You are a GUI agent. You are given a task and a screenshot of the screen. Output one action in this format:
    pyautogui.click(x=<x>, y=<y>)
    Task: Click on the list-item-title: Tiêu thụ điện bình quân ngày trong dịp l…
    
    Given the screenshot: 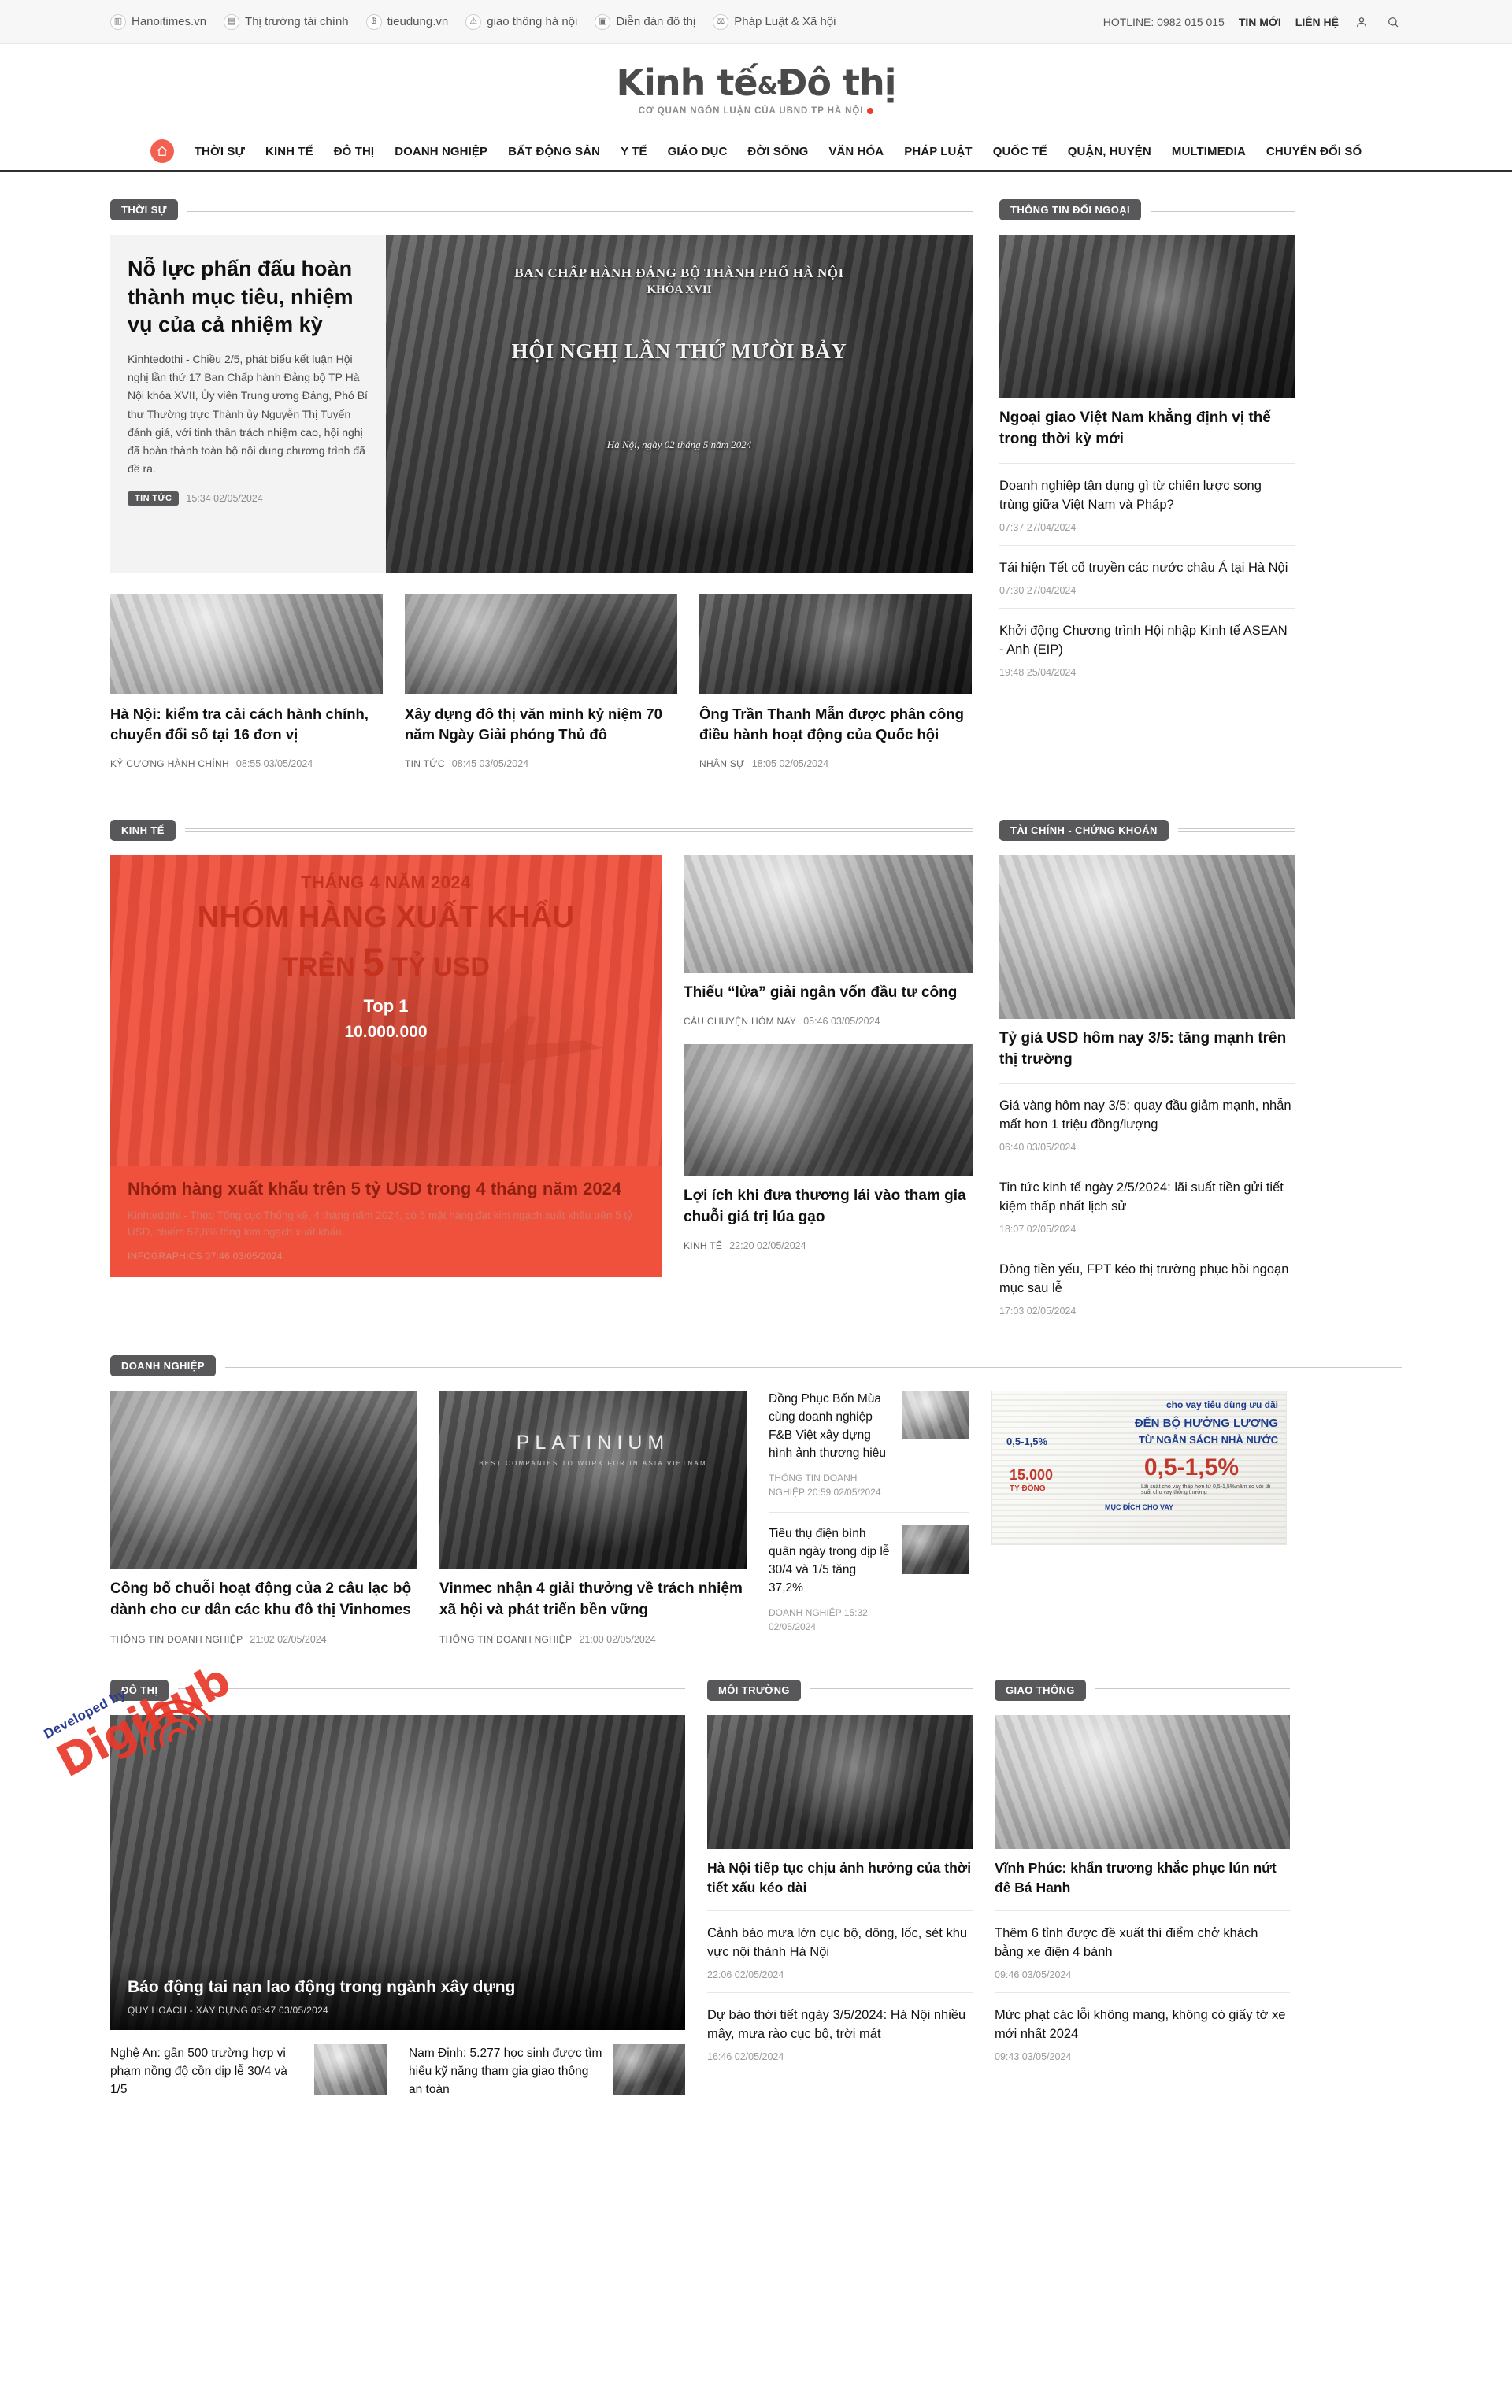 What is the action you would take?
    pyautogui.click(x=830, y=1561)
    